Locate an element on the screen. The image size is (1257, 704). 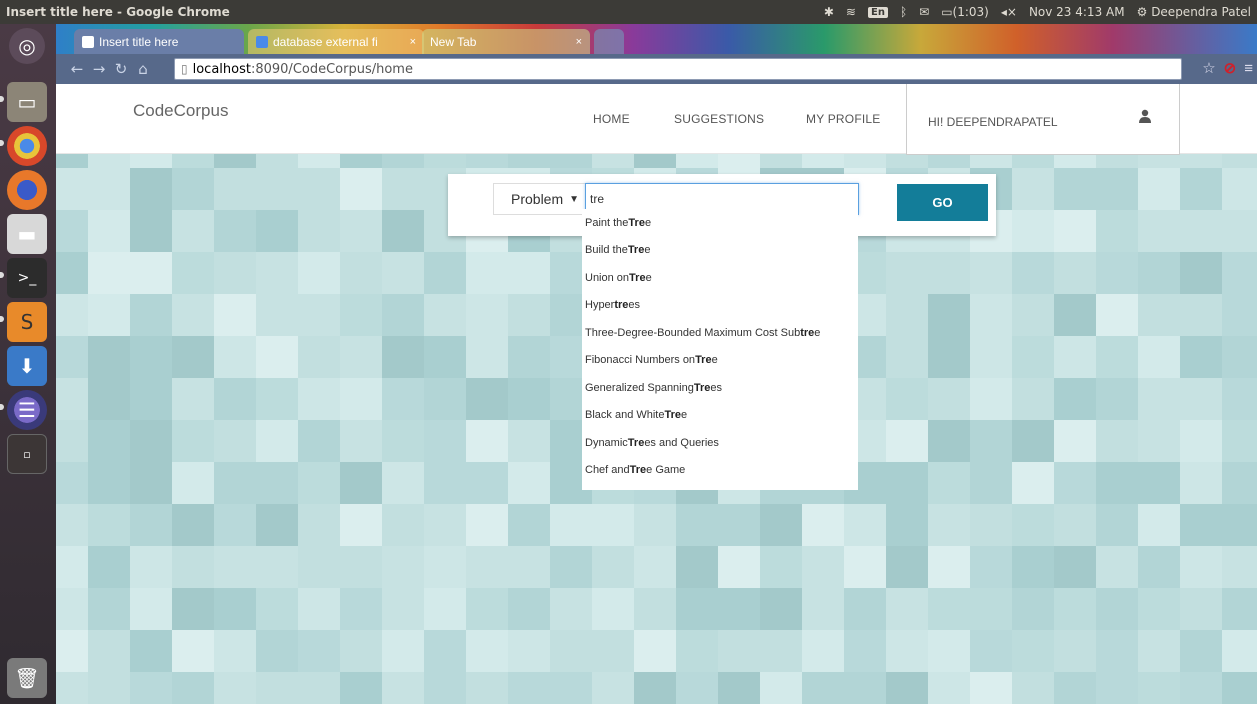
search-type-select: Problem ▼ is located at coordinates (539, 199).